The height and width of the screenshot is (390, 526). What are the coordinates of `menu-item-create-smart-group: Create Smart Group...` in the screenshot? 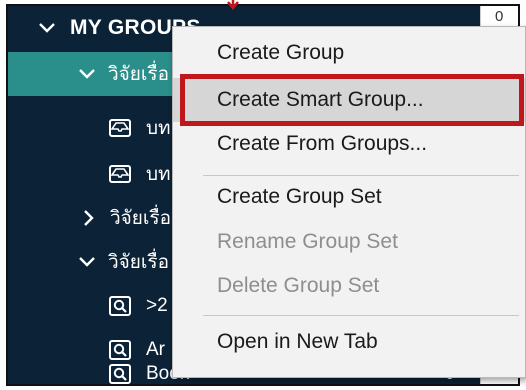 It's located at (349, 100).